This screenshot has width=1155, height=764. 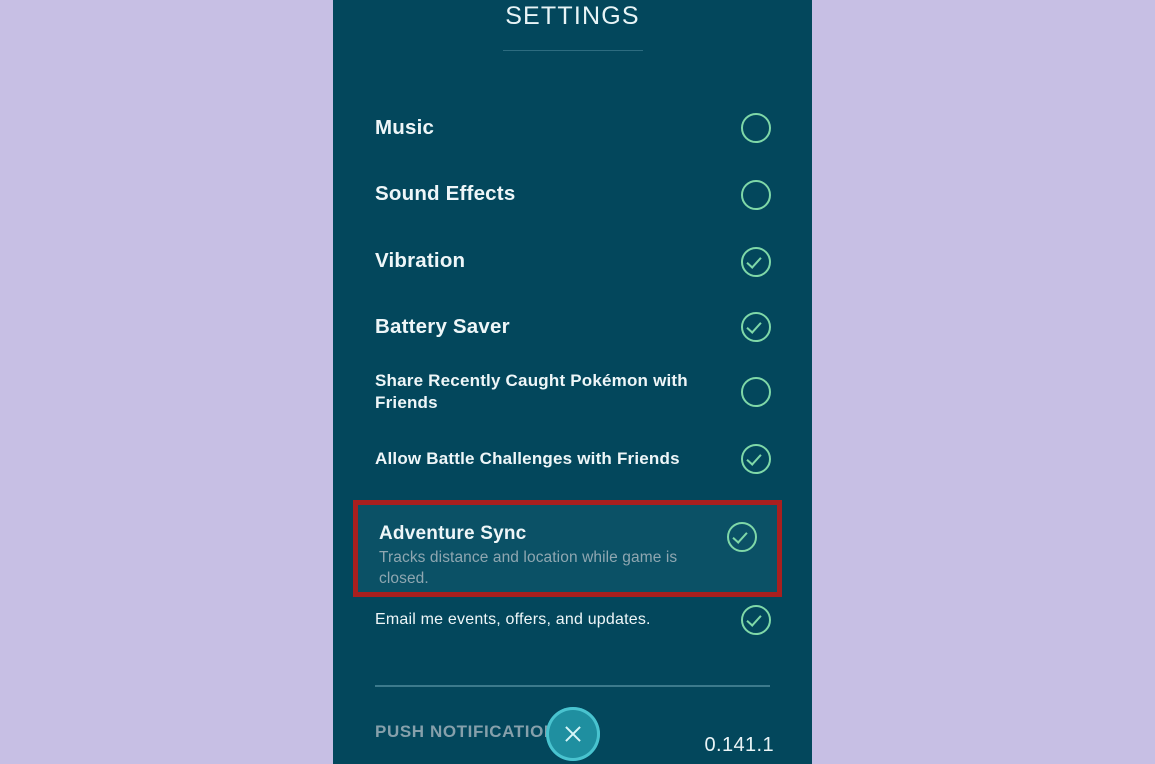 What do you see at coordinates (453, 533) in the screenshot?
I see `adventure-sync-label: Adventure Sync` at bounding box center [453, 533].